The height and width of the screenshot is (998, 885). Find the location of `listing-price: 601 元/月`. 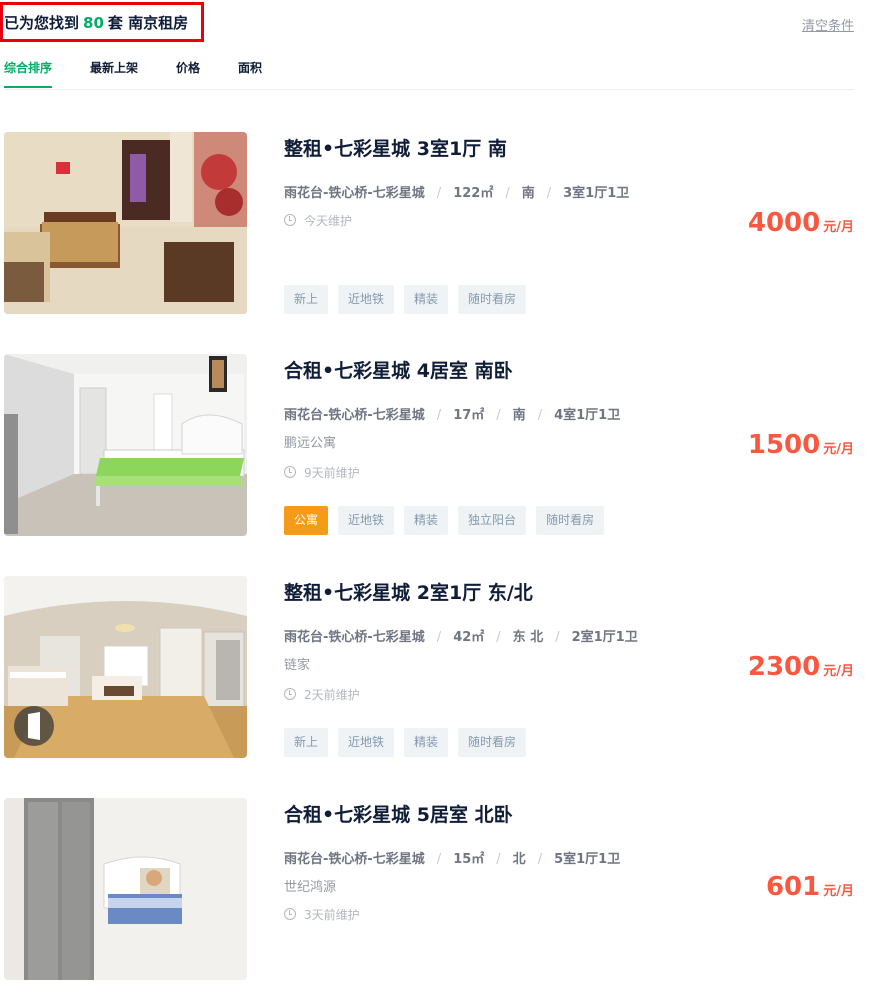

listing-price: 601 元/月 is located at coordinates (810, 887).